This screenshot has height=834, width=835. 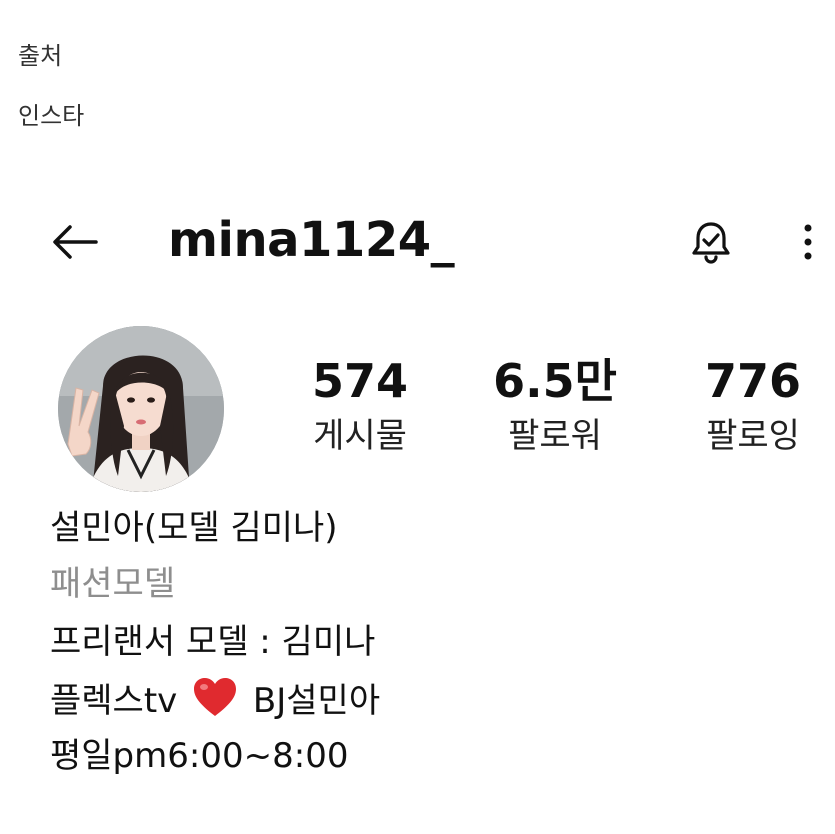 What do you see at coordinates (75, 242) in the screenshot?
I see `back-arrow-icon` at bounding box center [75, 242].